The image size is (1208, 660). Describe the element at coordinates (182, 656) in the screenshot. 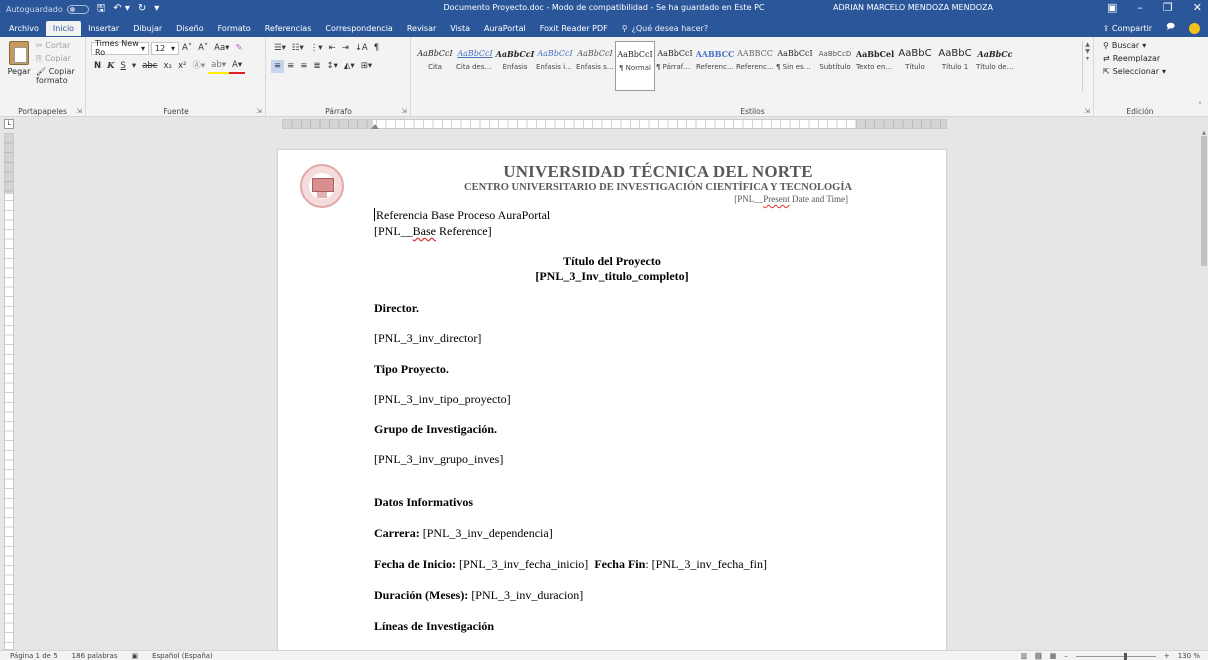

I see `language-indicator: Español (España)` at that location.